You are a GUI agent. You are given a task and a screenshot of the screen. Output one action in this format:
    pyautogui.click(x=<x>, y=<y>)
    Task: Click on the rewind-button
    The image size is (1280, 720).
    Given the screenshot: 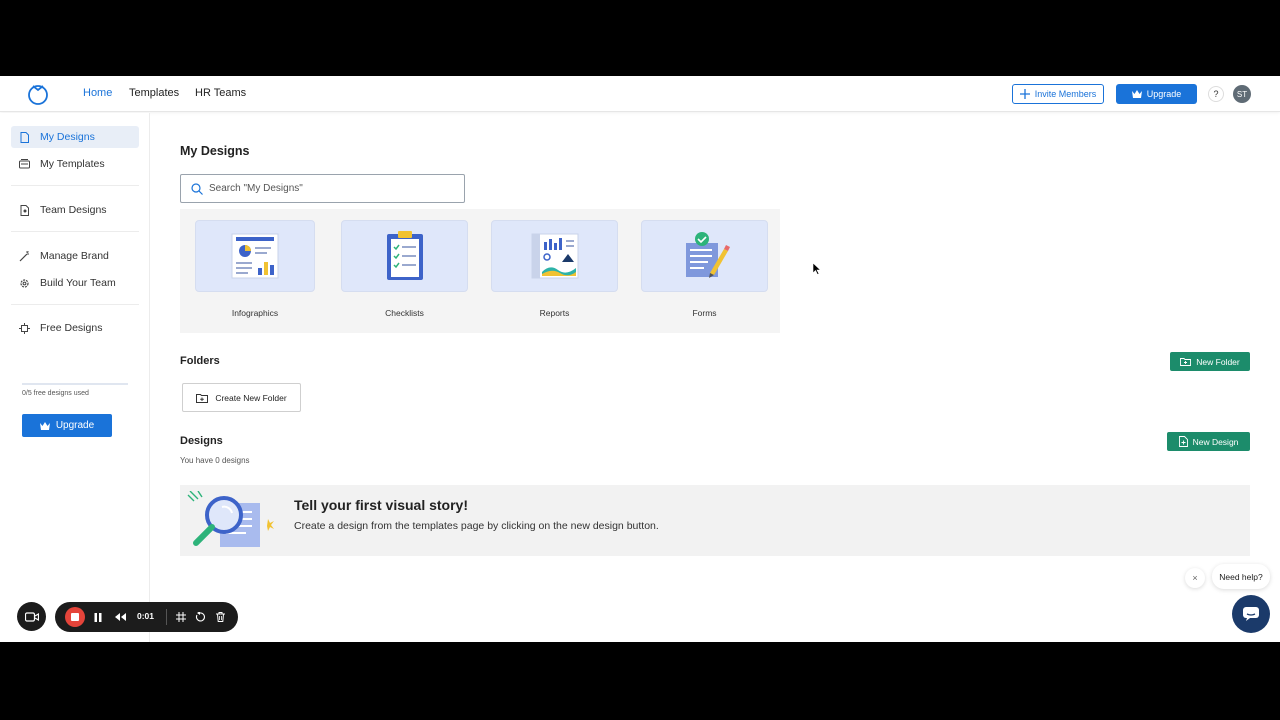 What is the action you would take?
    pyautogui.click(x=120, y=617)
    